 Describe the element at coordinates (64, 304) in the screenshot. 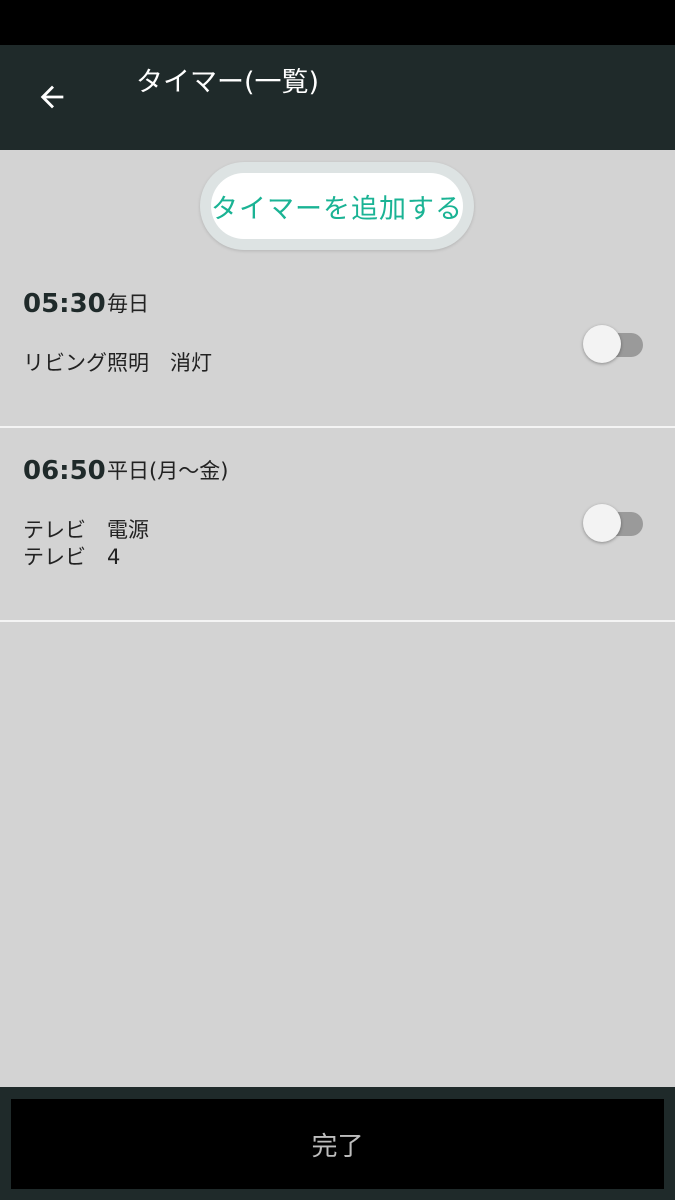

I see `timer-time: 05:30` at that location.